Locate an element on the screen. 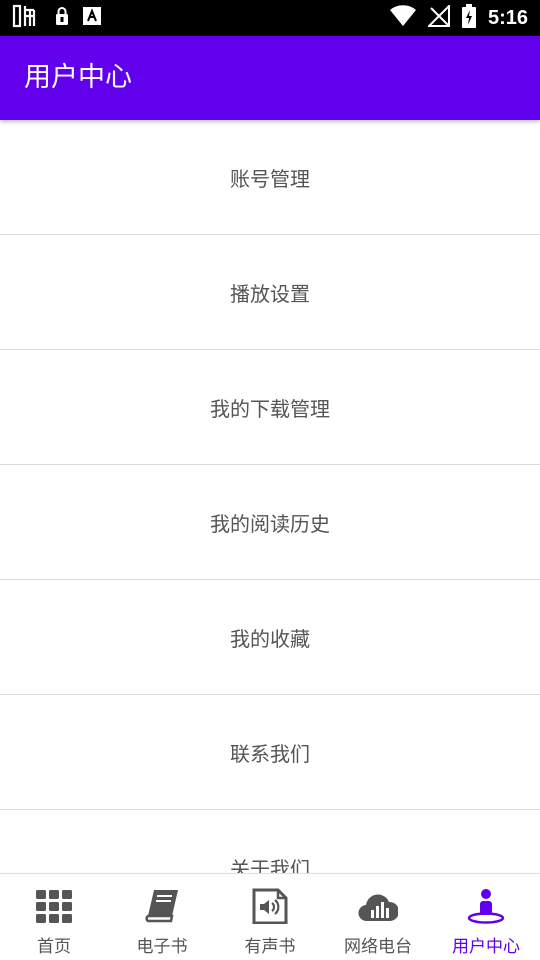 The height and width of the screenshot is (960, 540). status-bar: 5:16 is located at coordinates (270, 18).